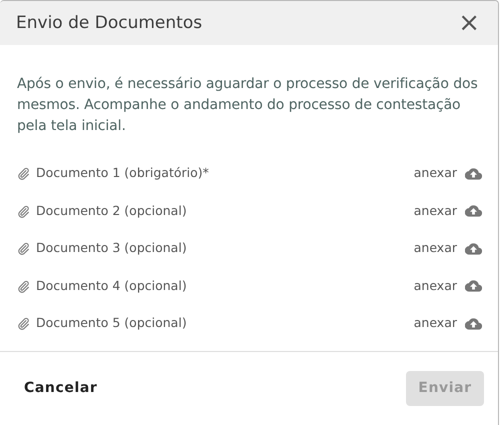 Image resolution: width=501 pixels, height=425 pixels. What do you see at coordinates (247, 105) in the screenshot?
I see `info-message: Após o envio, é necessário aguardar o processo de verificação dos mesmos. Acompanhe o andamento do processo de contestação pela tela inicial.` at bounding box center [247, 105].